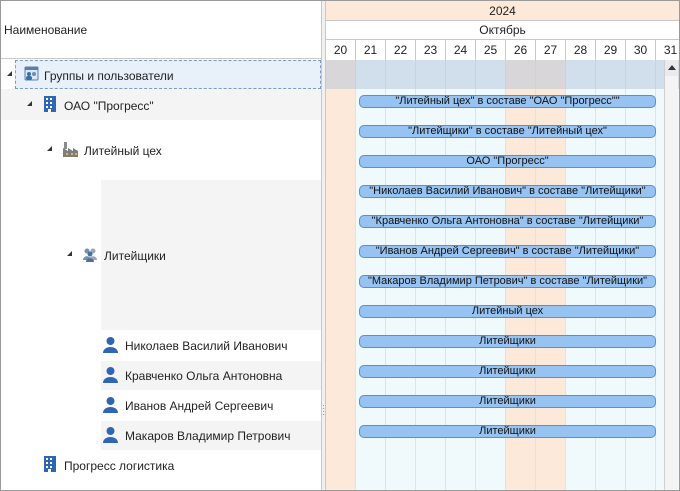 This screenshot has height=491, width=680. What do you see at coordinates (502, 30) in the screenshot?
I see `timeline-month: Октябрь` at bounding box center [502, 30].